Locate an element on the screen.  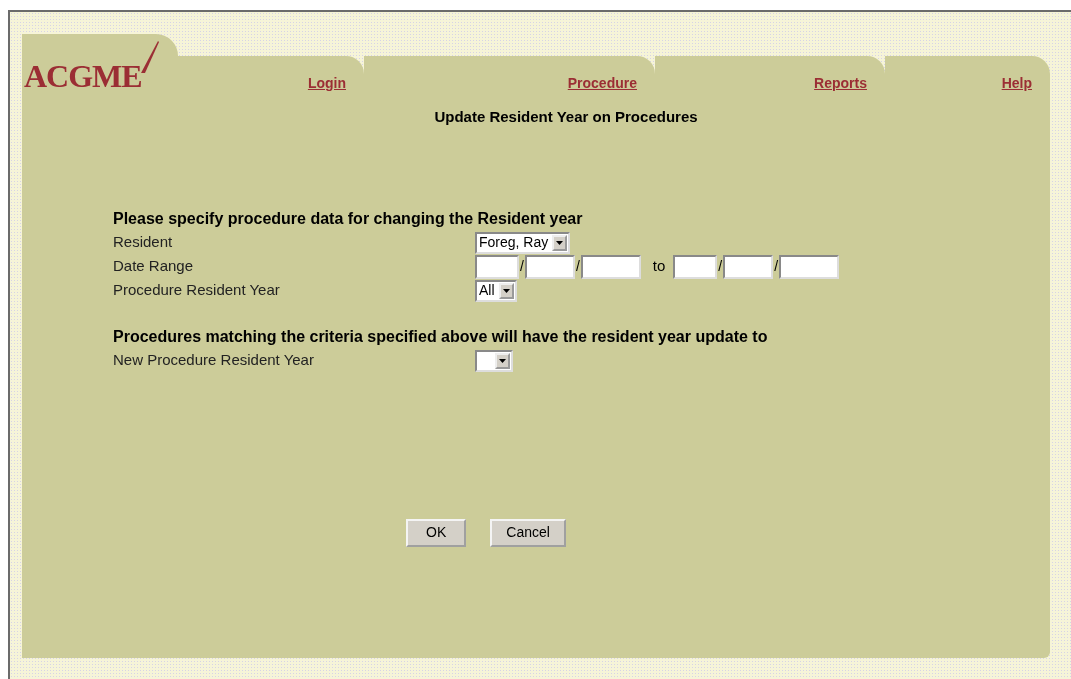
cancel-button: Cancel is located at coordinates (528, 532).